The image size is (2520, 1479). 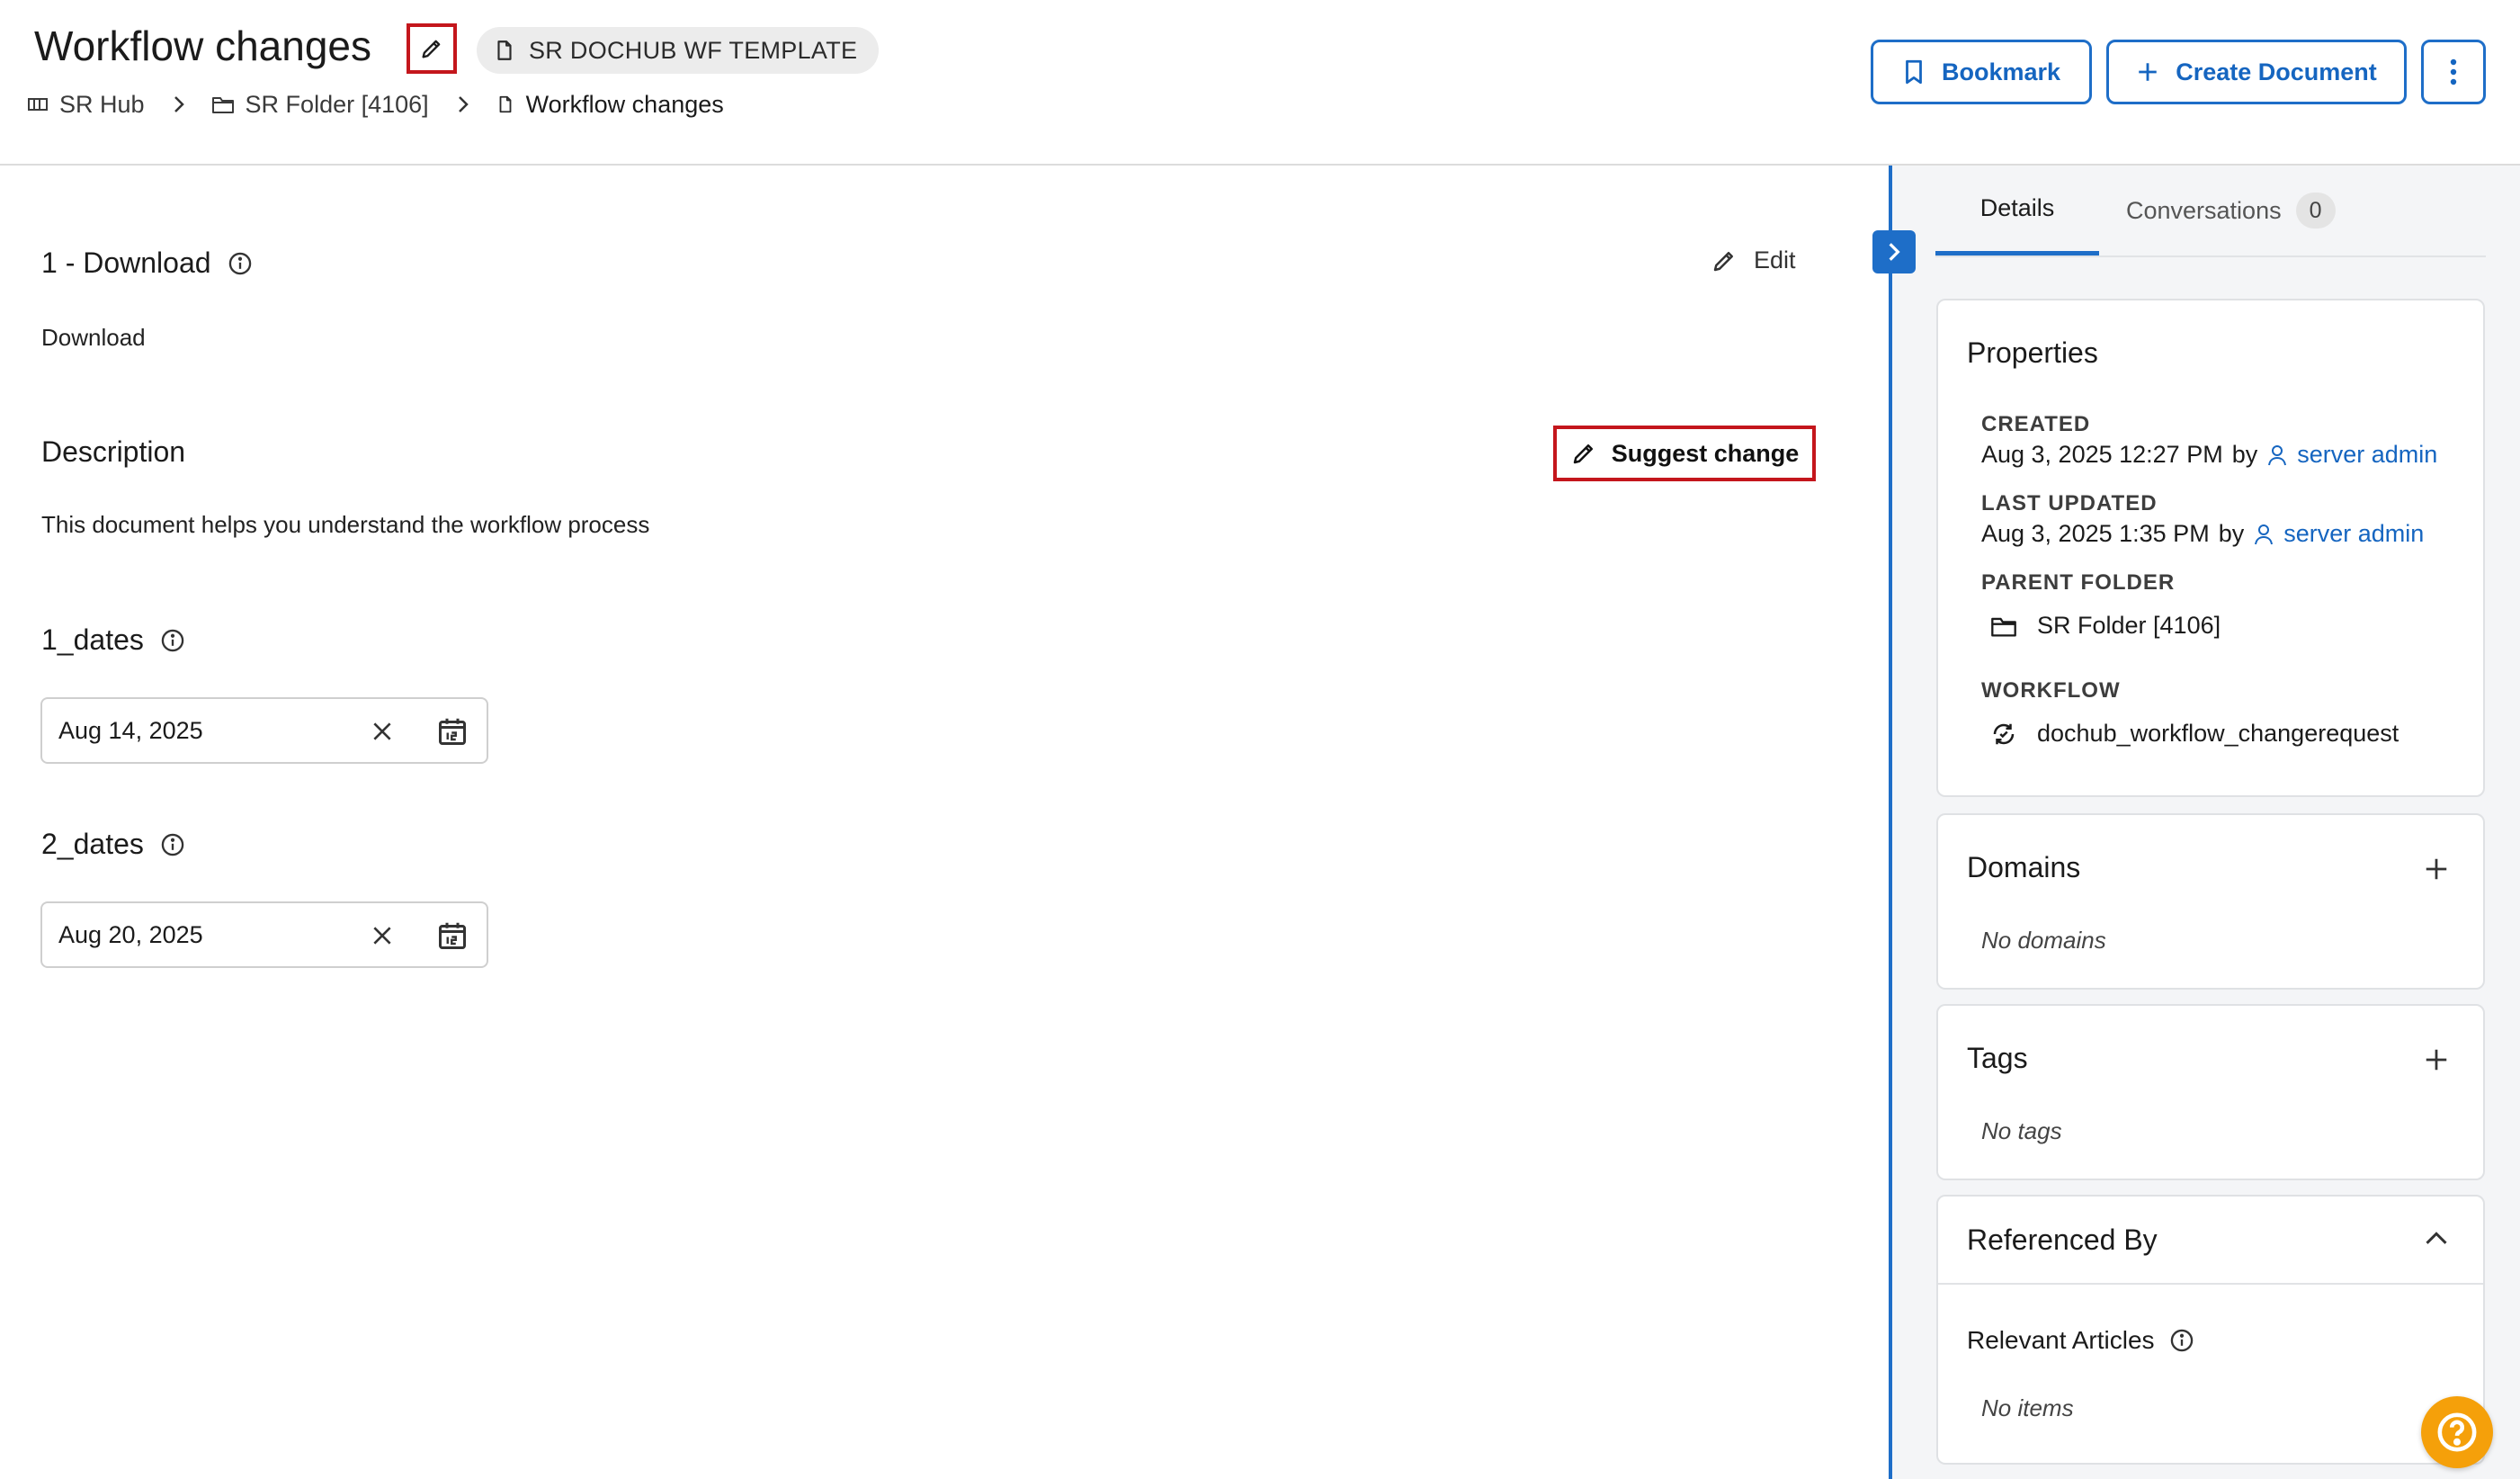 I want to click on domains-empty: No domains, so click(x=2044, y=940).